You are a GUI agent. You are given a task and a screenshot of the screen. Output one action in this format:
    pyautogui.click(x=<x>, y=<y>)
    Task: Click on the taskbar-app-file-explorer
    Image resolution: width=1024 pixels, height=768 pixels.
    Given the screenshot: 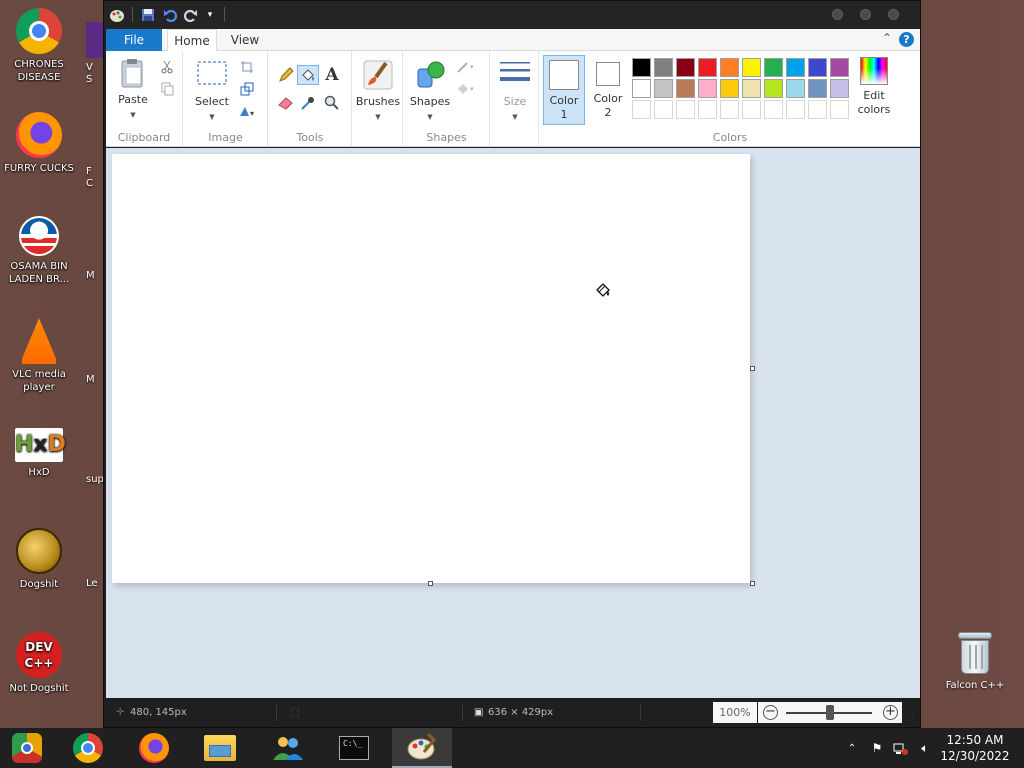 What is the action you would take?
    pyautogui.click(x=220, y=748)
    